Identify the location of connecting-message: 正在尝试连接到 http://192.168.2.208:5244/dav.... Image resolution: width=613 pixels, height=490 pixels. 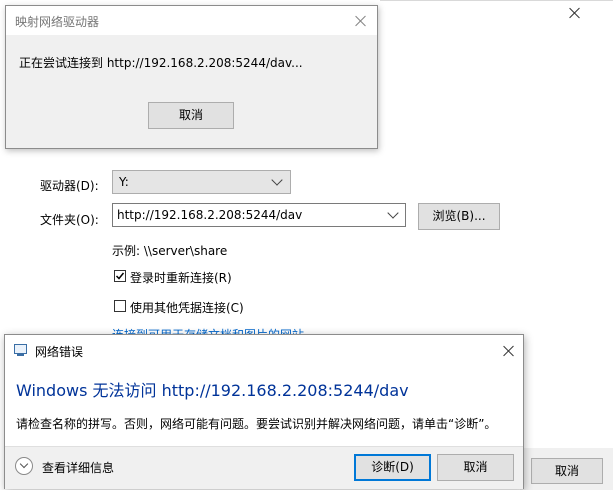
(161, 63).